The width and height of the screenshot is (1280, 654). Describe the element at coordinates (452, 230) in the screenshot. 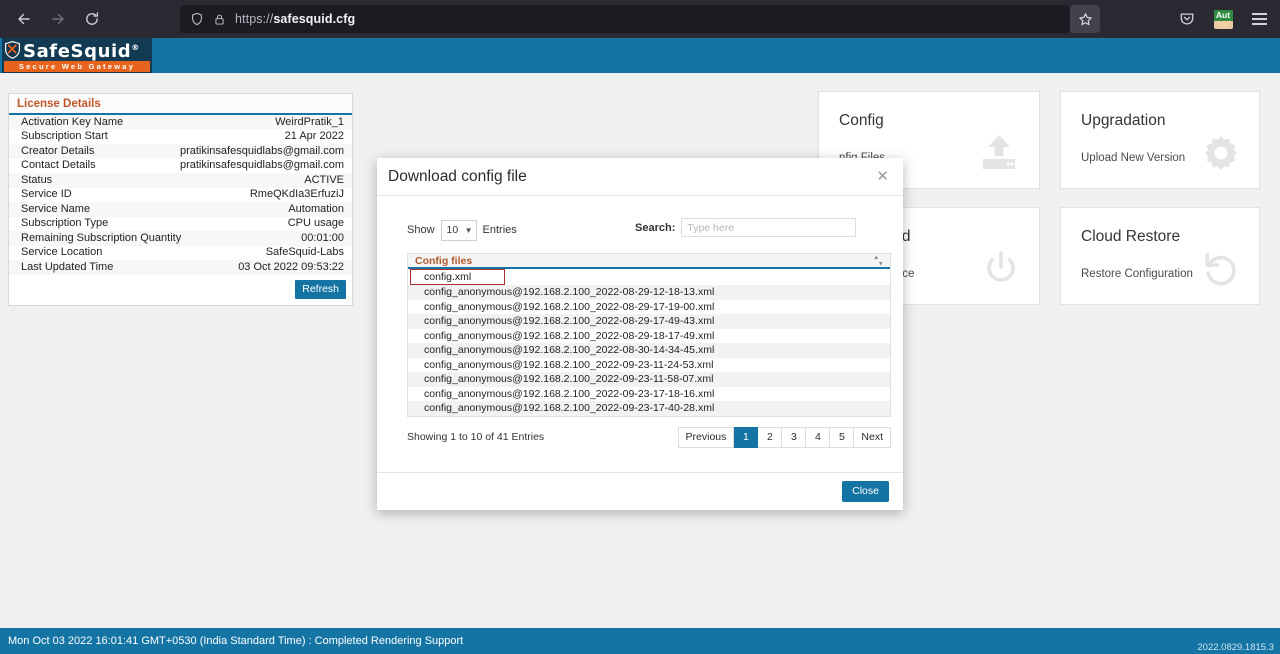

I see `page-size-value: 10` at that location.